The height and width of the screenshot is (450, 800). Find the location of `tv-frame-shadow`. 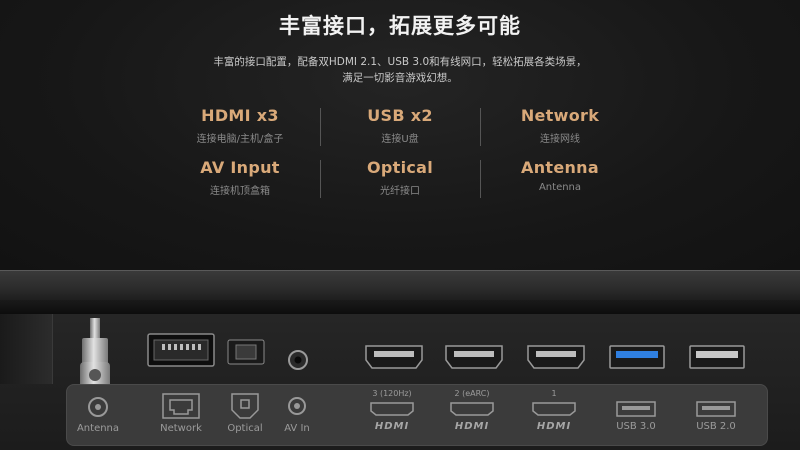

tv-frame-shadow is located at coordinates (400, 307).